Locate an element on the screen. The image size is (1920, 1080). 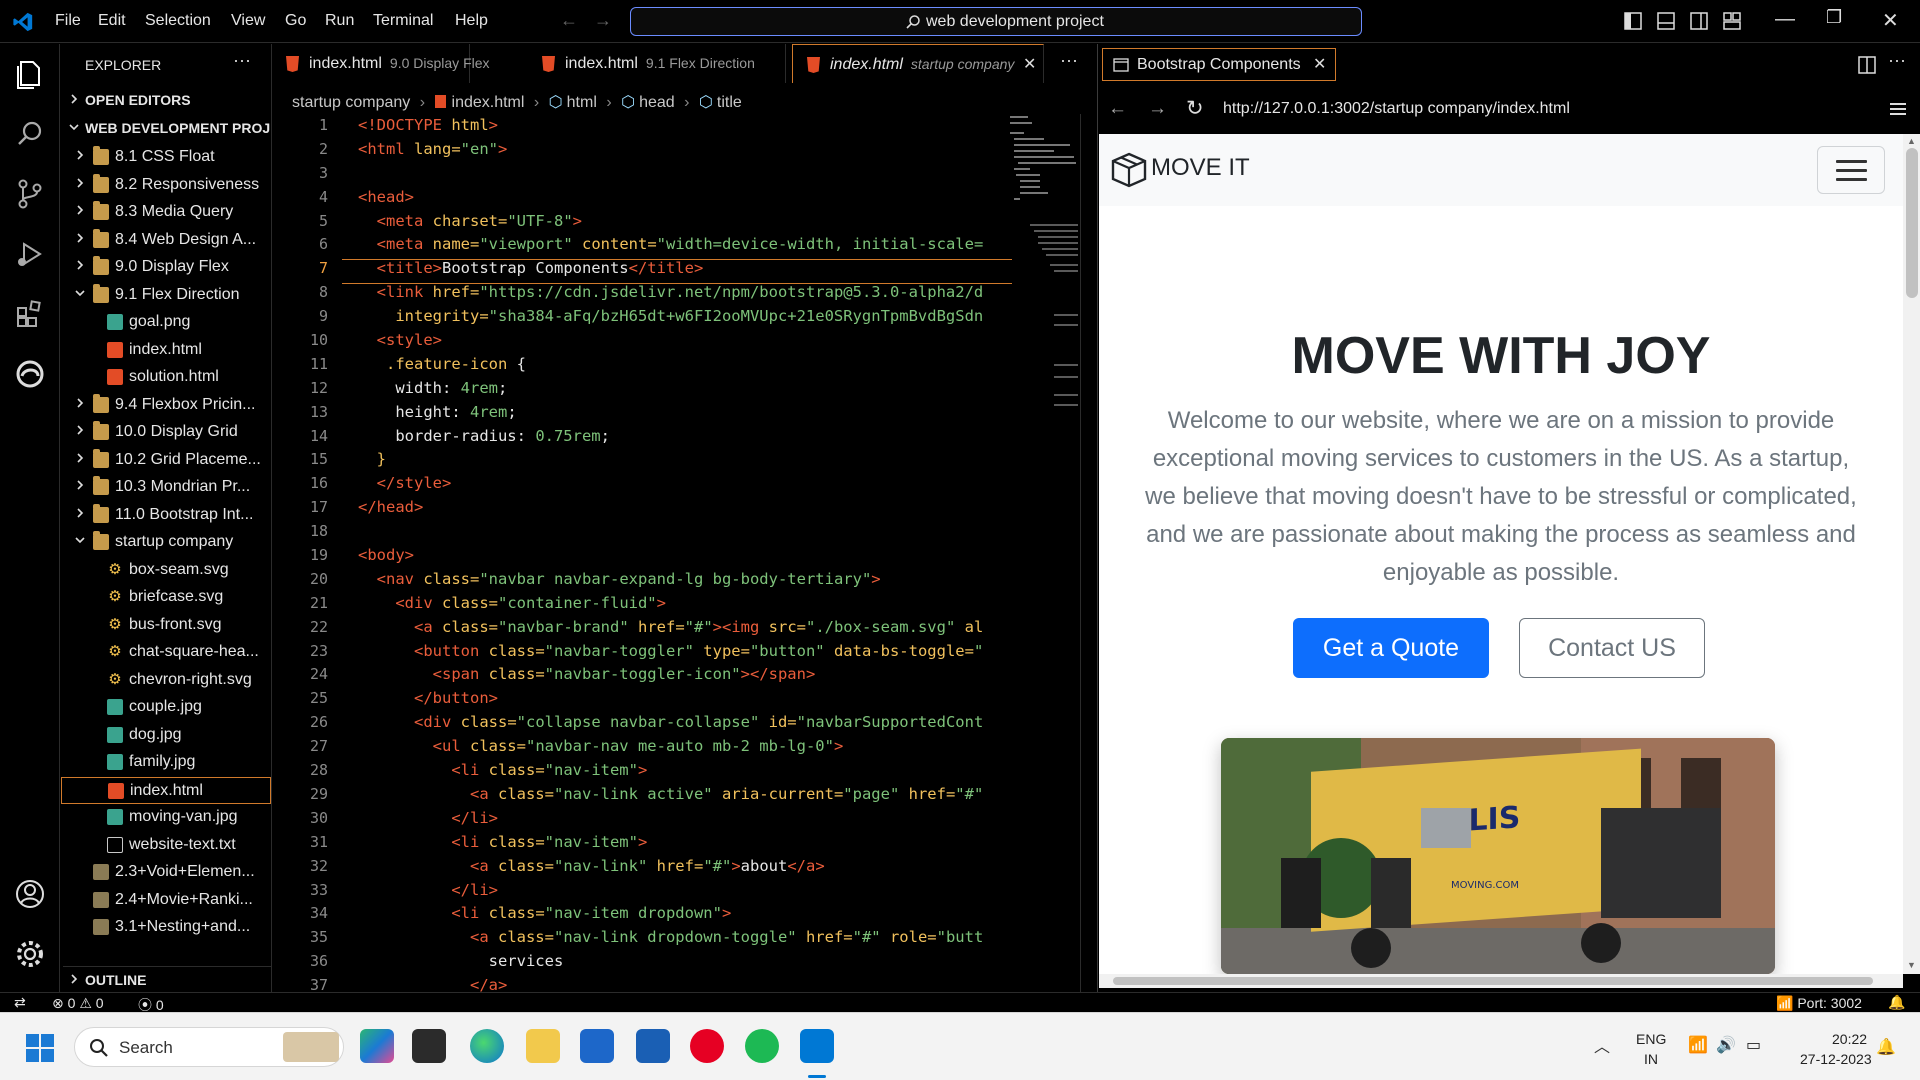
preview-more-actions-icon: ··· is located at coordinates (1897, 60).